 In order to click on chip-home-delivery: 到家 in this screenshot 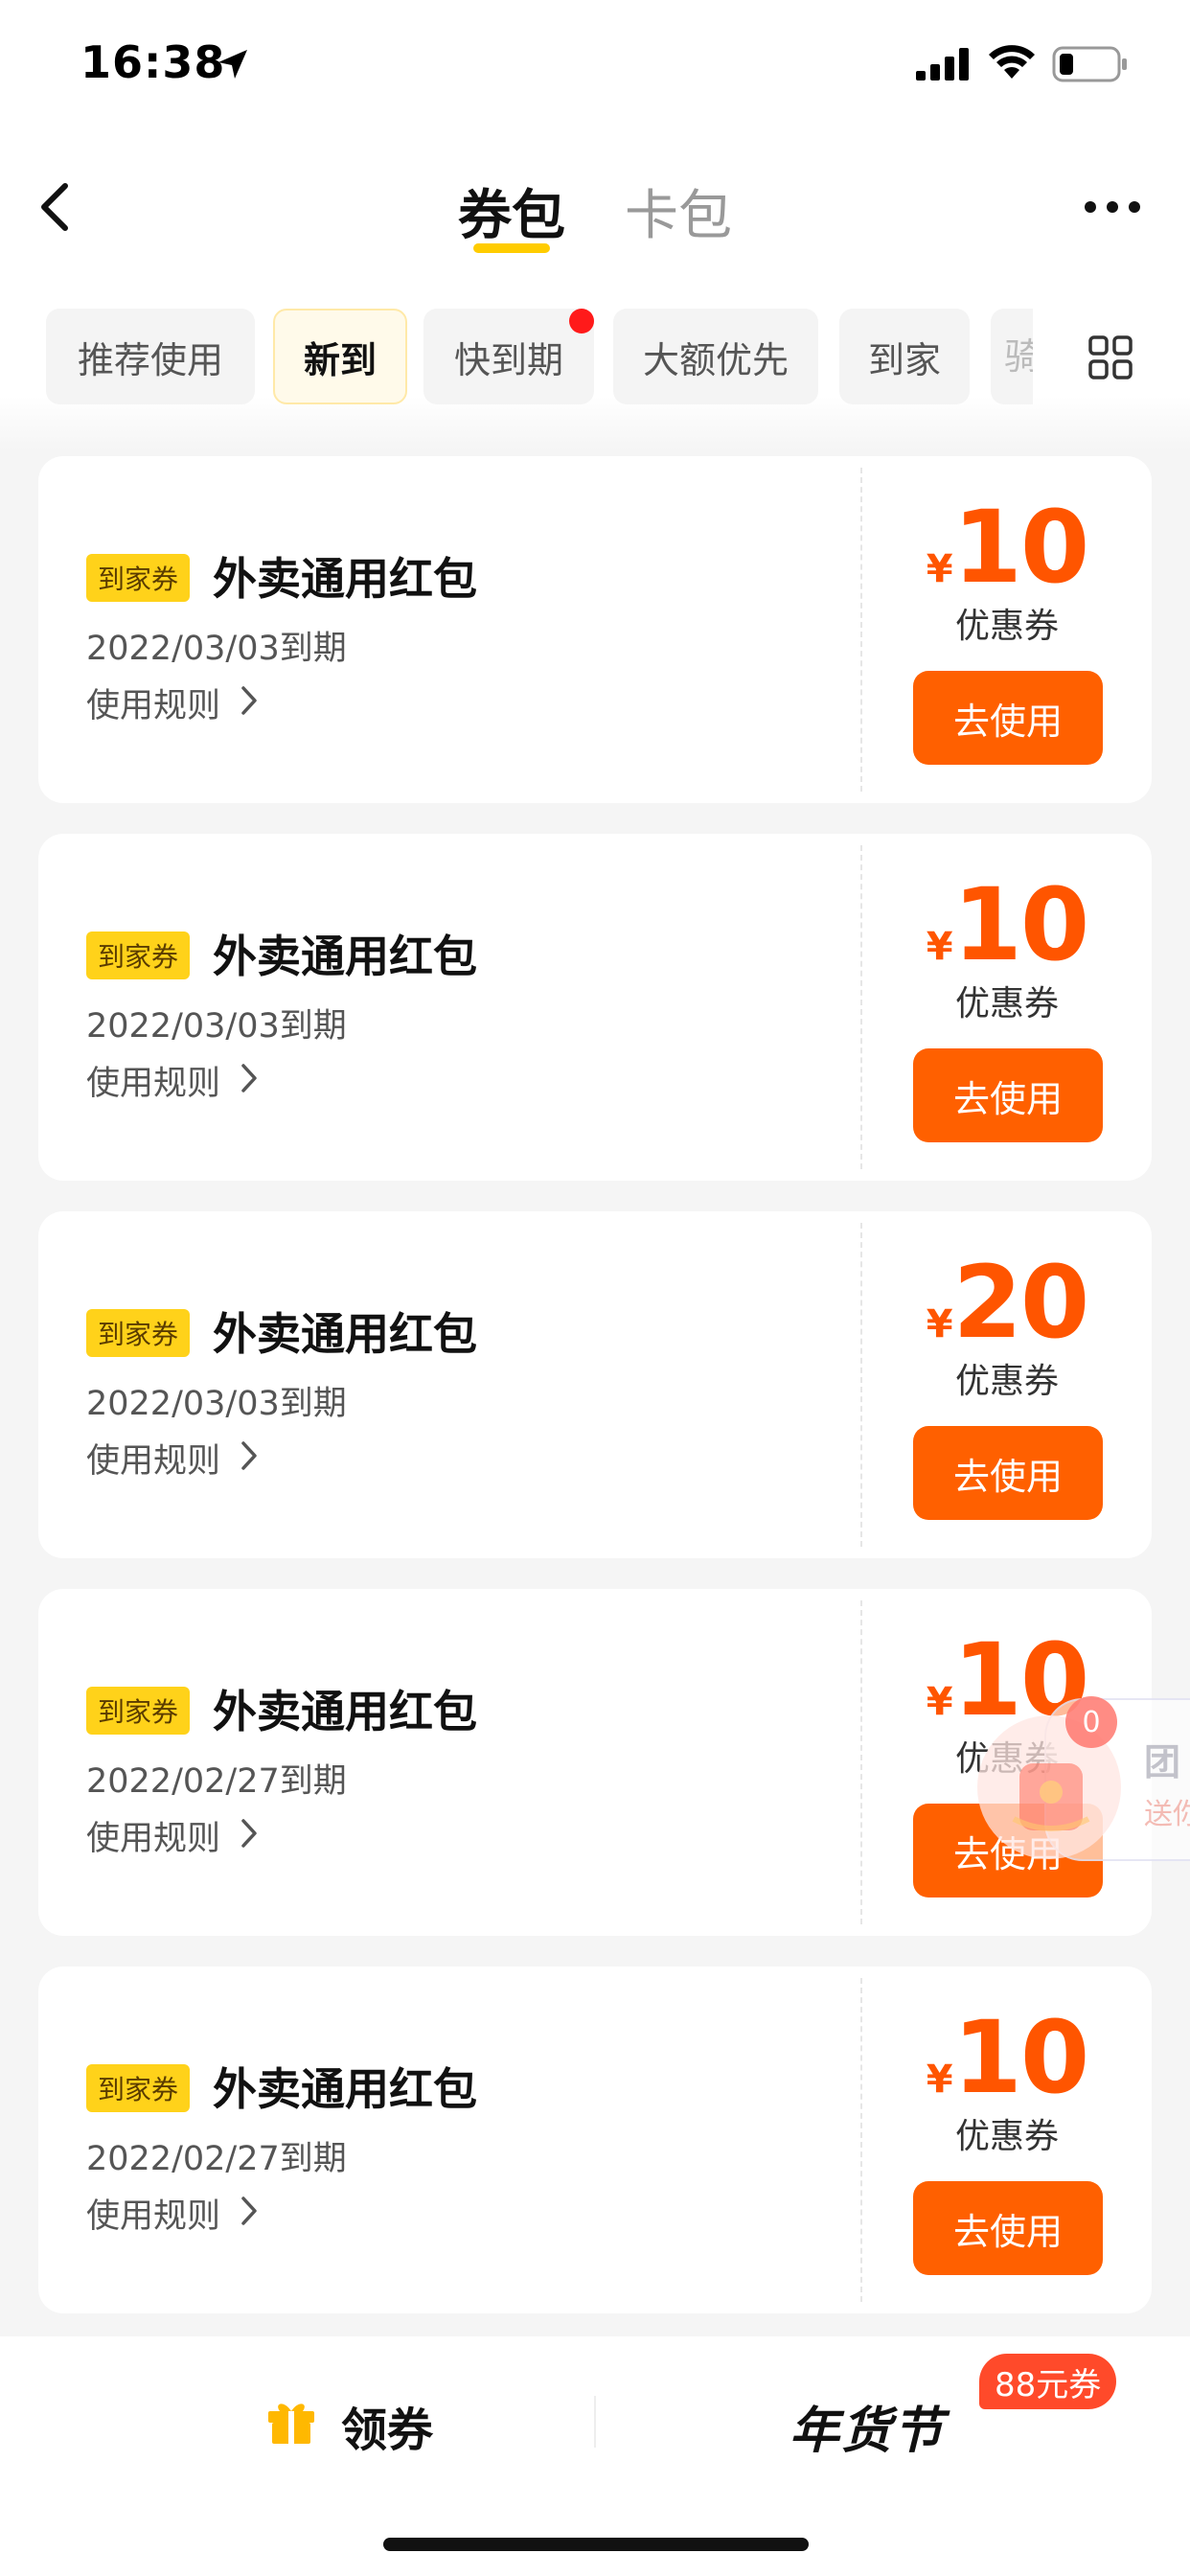, I will do `click(905, 356)`.